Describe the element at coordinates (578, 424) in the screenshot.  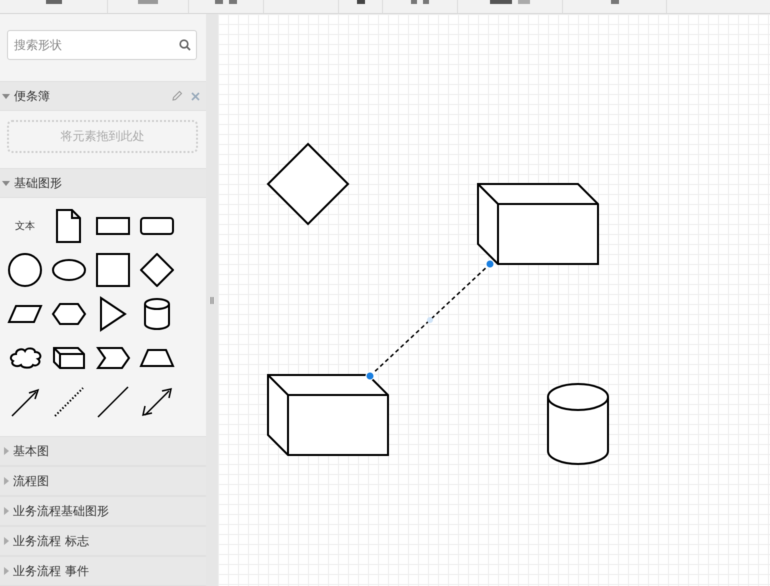
I see `cylinder-shape` at that location.